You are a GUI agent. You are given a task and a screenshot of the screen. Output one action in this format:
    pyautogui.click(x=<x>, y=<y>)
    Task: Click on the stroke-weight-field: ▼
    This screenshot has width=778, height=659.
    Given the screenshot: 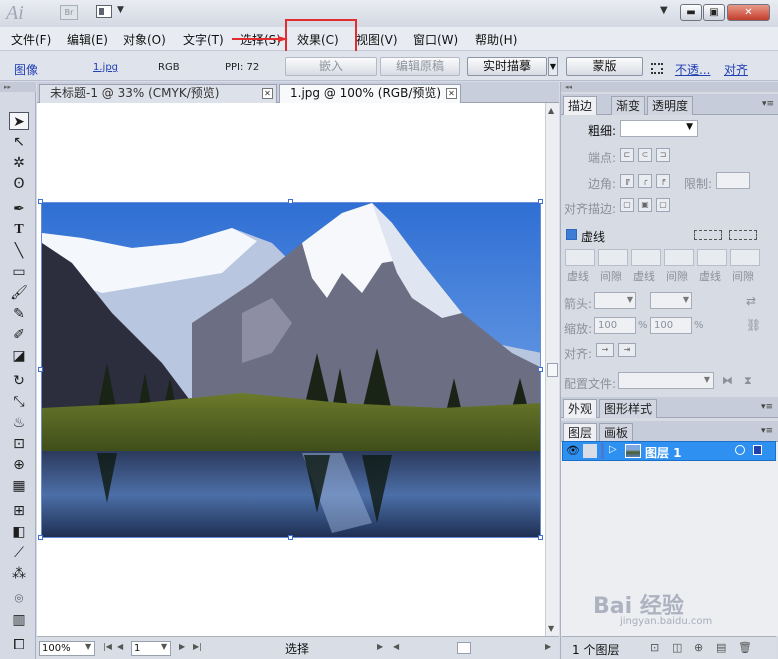 What is the action you would take?
    pyautogui.click(x=659, y=128)
    